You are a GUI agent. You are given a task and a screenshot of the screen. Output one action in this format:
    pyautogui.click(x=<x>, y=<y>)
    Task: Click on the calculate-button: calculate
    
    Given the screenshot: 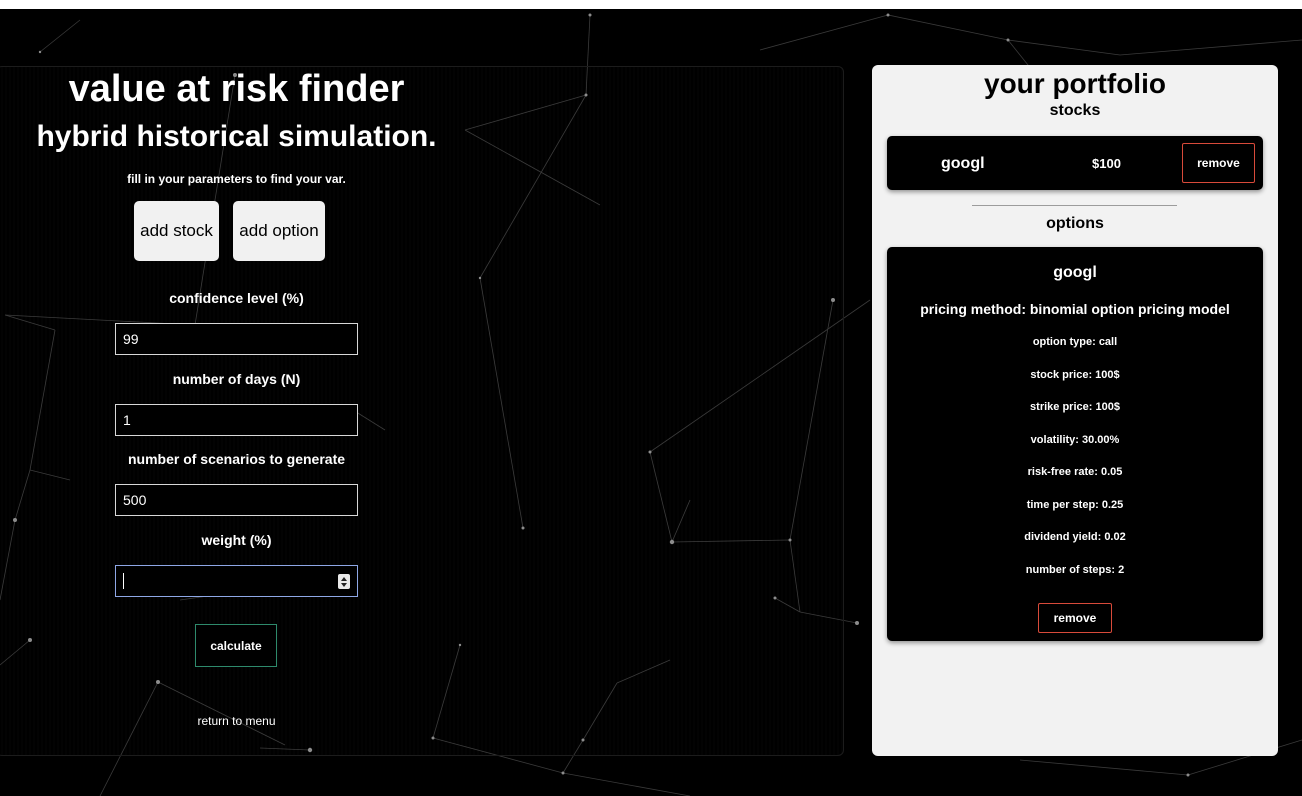 What is the action you would take?
    pyautogui.click(x=236, y=645)
    